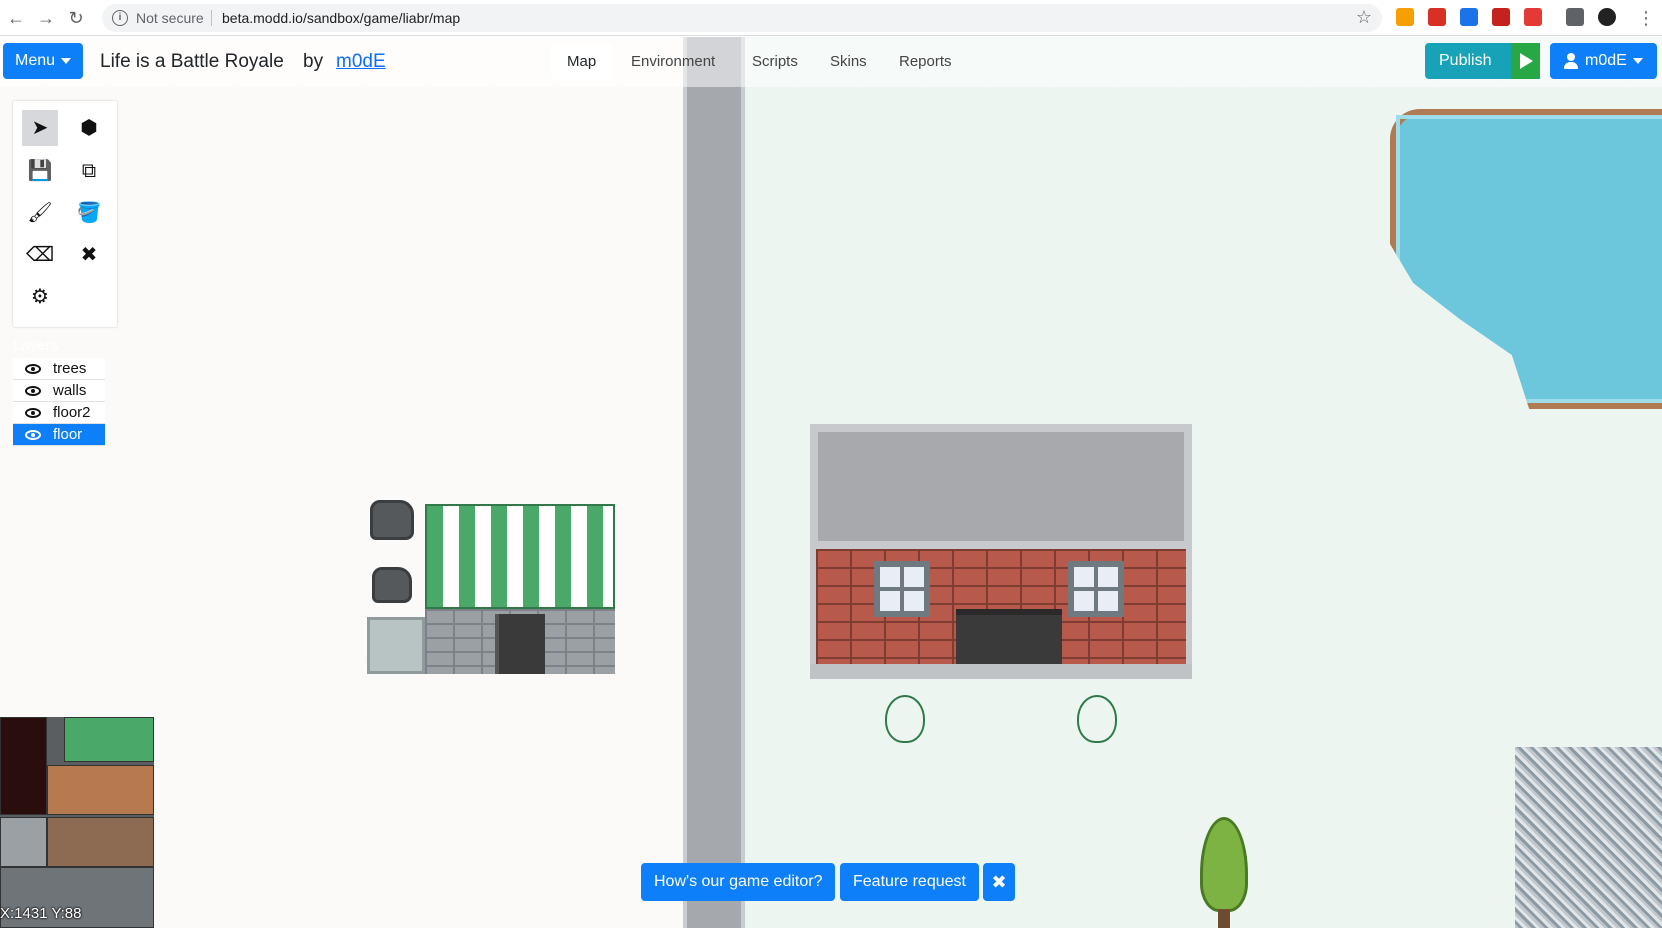 This screenshot has height=928, width=1662. I want to click on layers-heading: Layers, so click(36, 345).